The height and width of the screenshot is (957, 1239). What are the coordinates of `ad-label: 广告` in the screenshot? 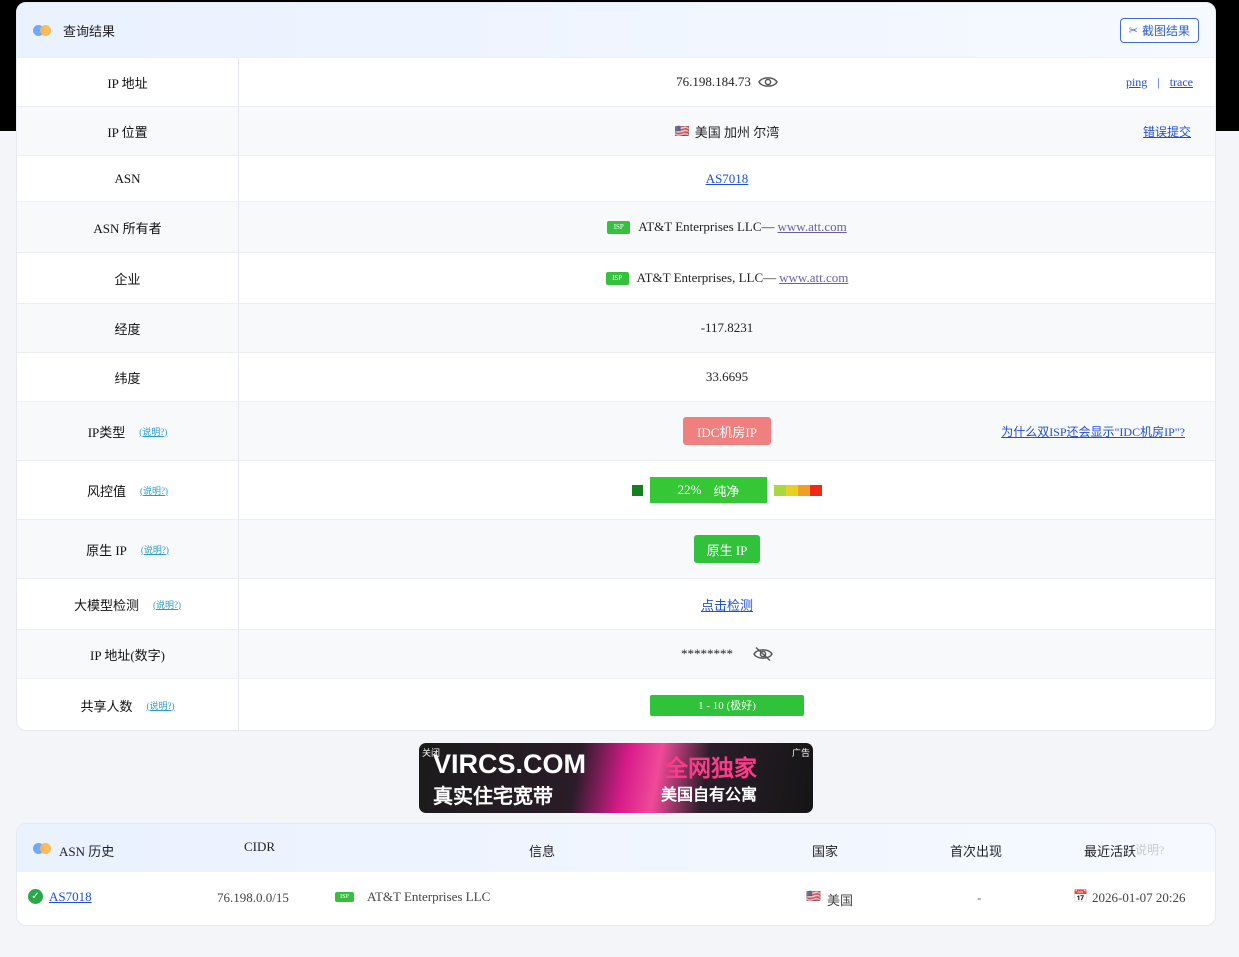 It's located at (800, 753).